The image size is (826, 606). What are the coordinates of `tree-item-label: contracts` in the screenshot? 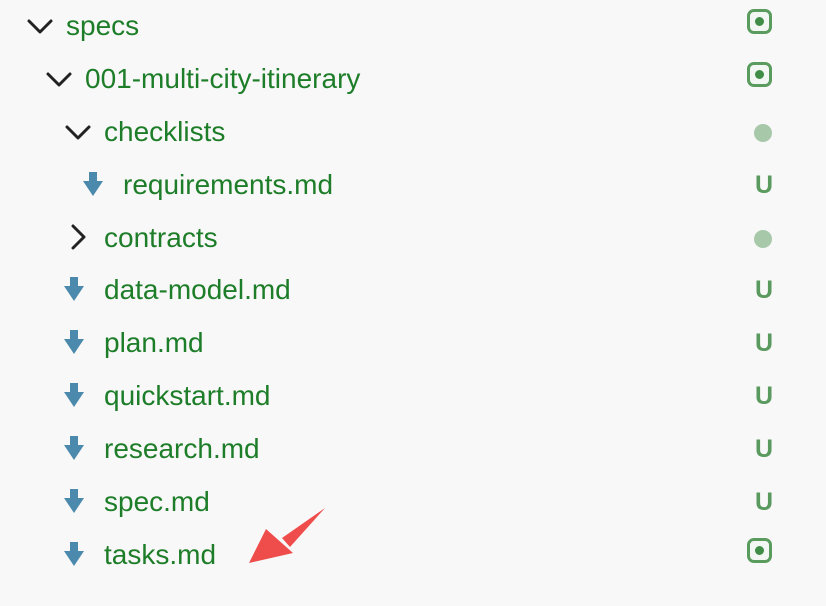 It's located at (161, 237).